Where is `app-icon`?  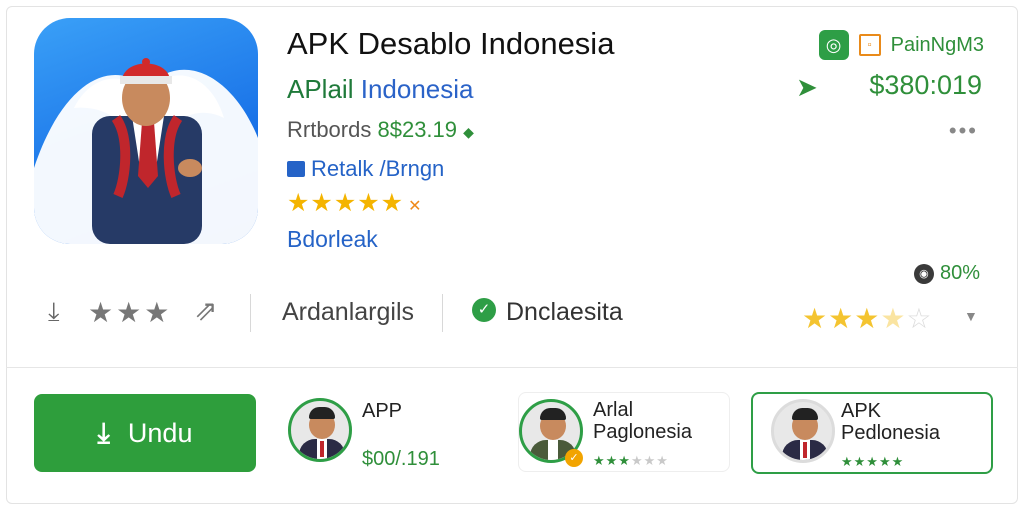
app-icon is located at coordinates (146, 131).